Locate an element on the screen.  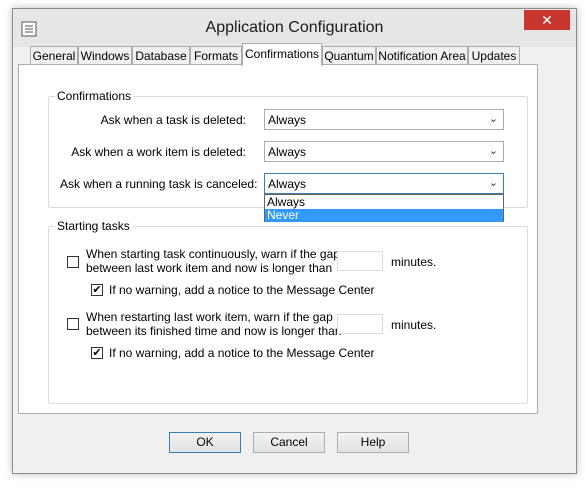
tab-confirmations: Confirmations is located at coordinates (282, 54).